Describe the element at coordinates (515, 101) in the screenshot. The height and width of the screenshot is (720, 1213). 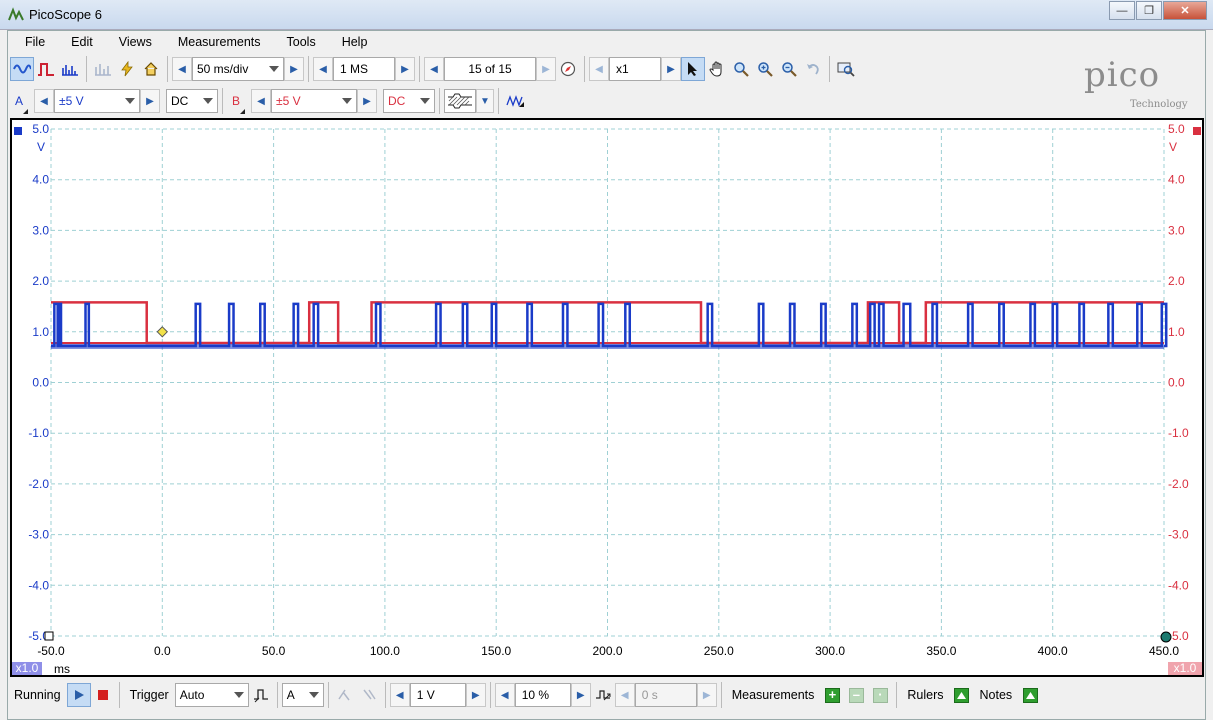
I see `mask-limit-button` at that location.